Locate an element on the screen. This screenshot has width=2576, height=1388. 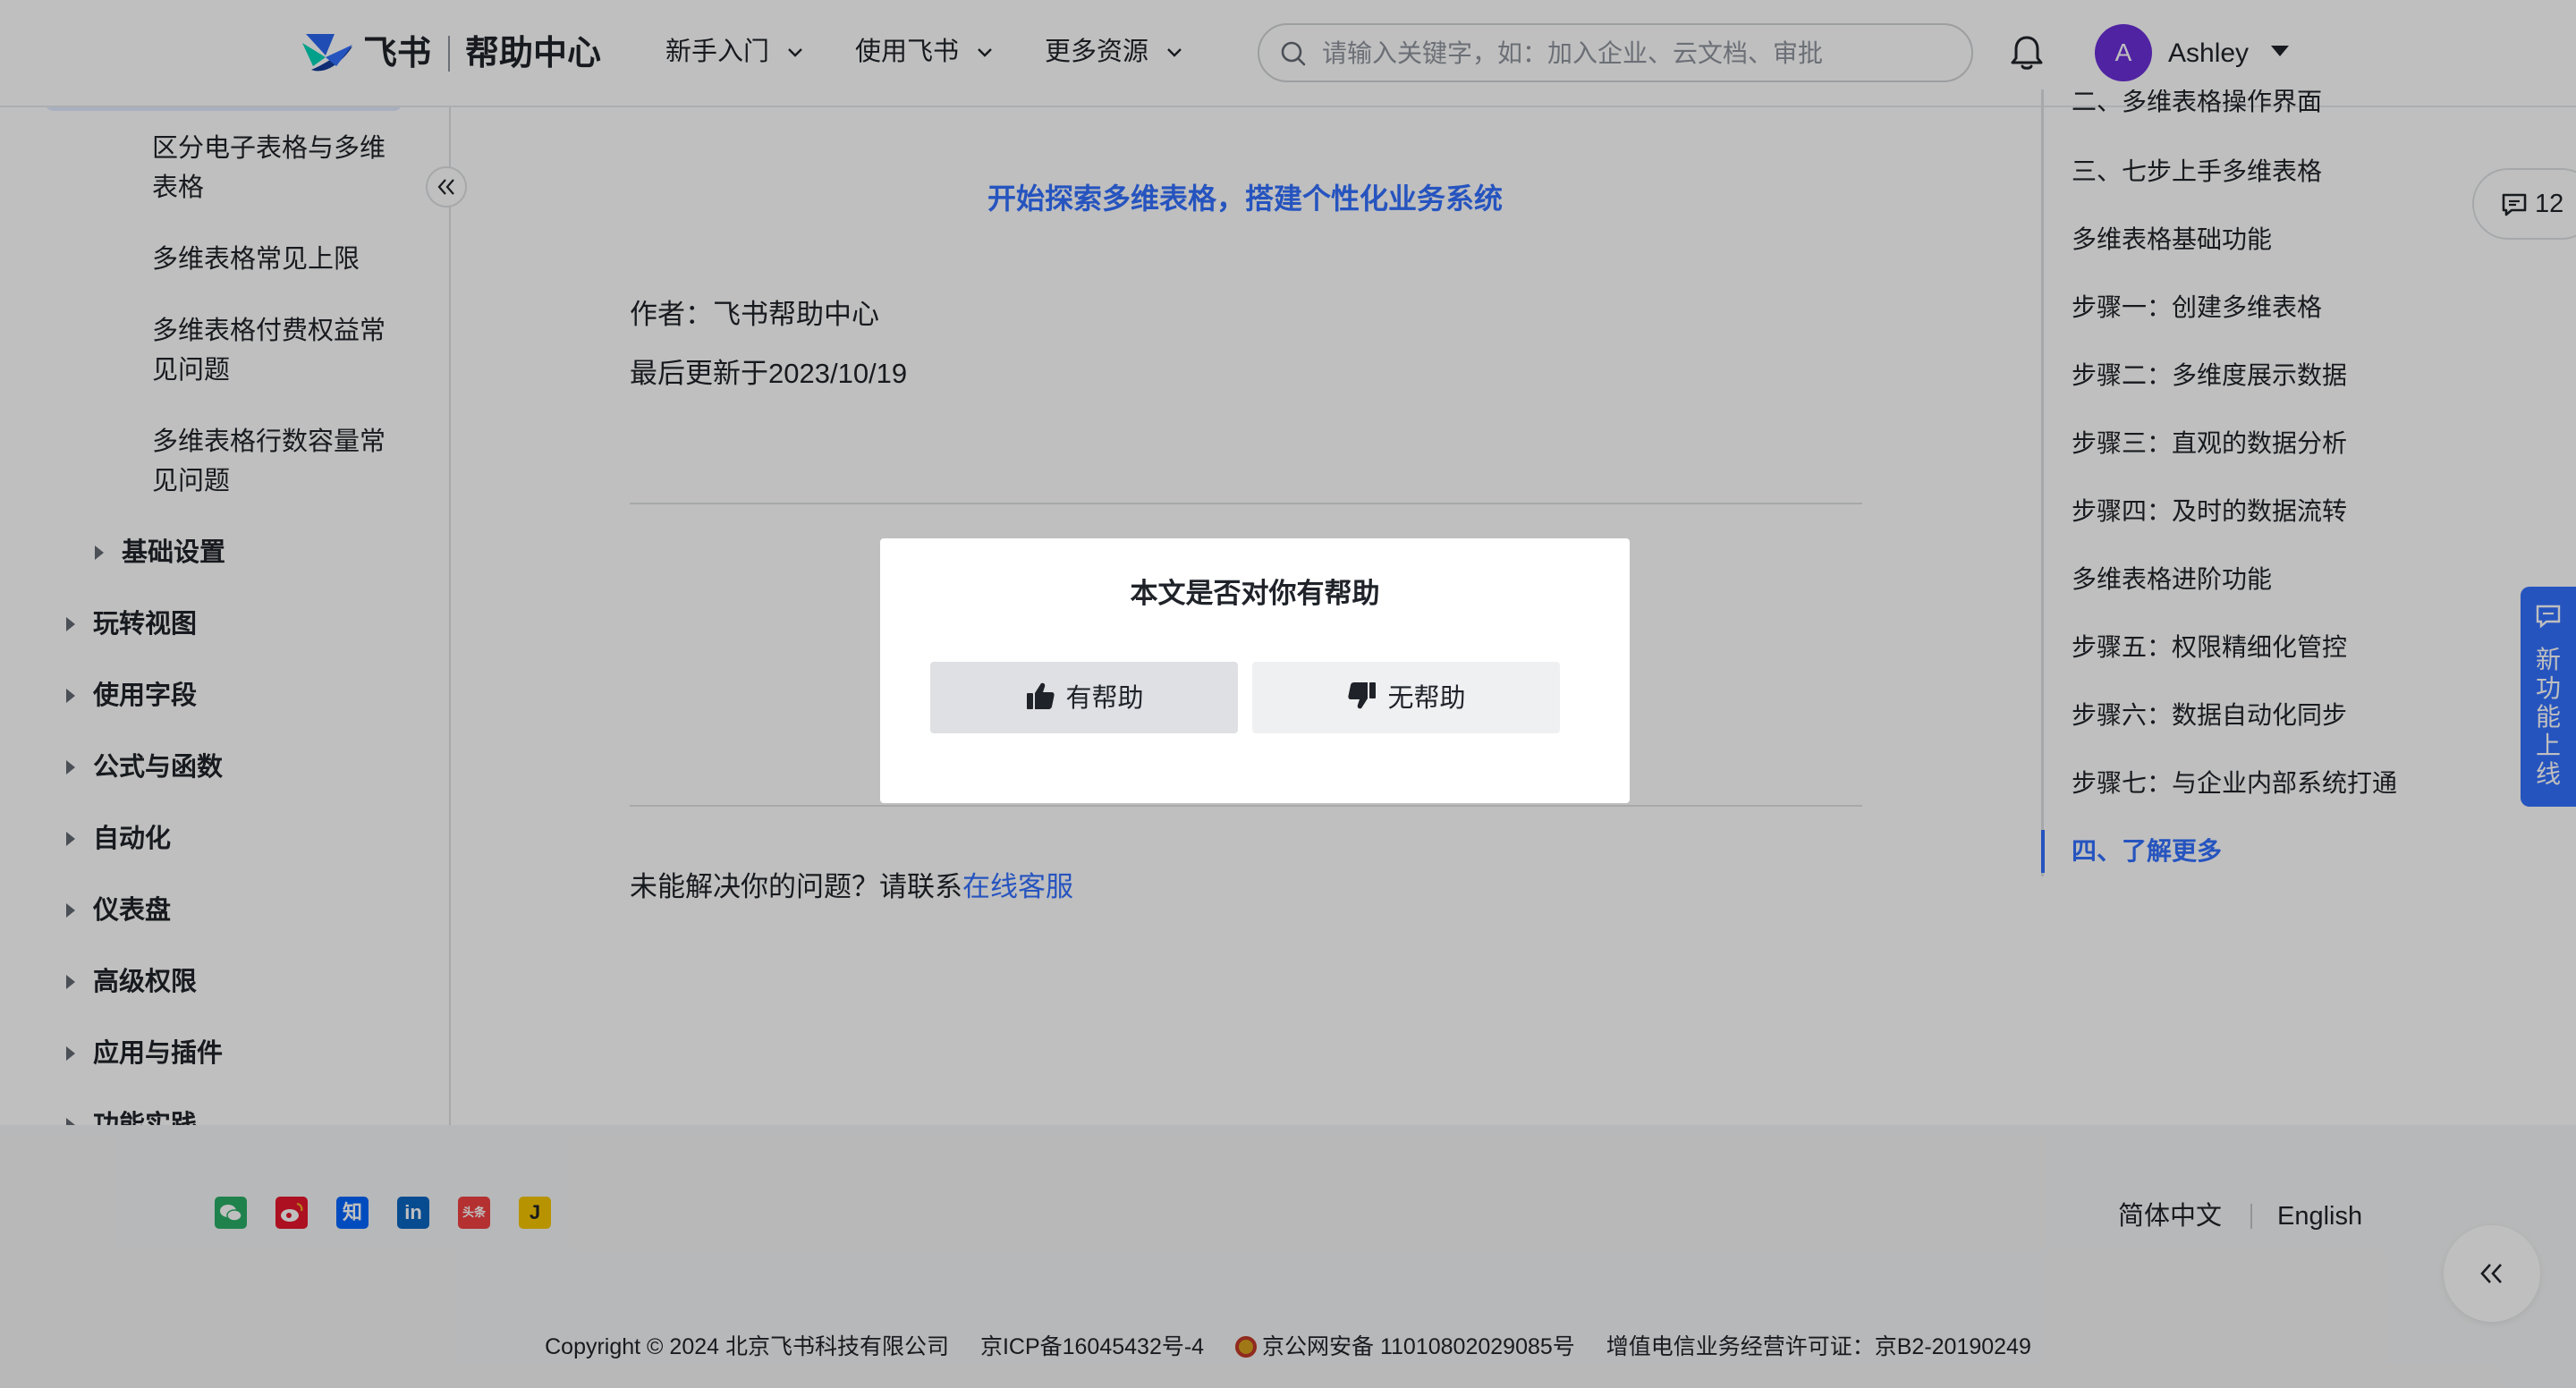
thumbs-down-icon is located at coordinates (1362, 694).